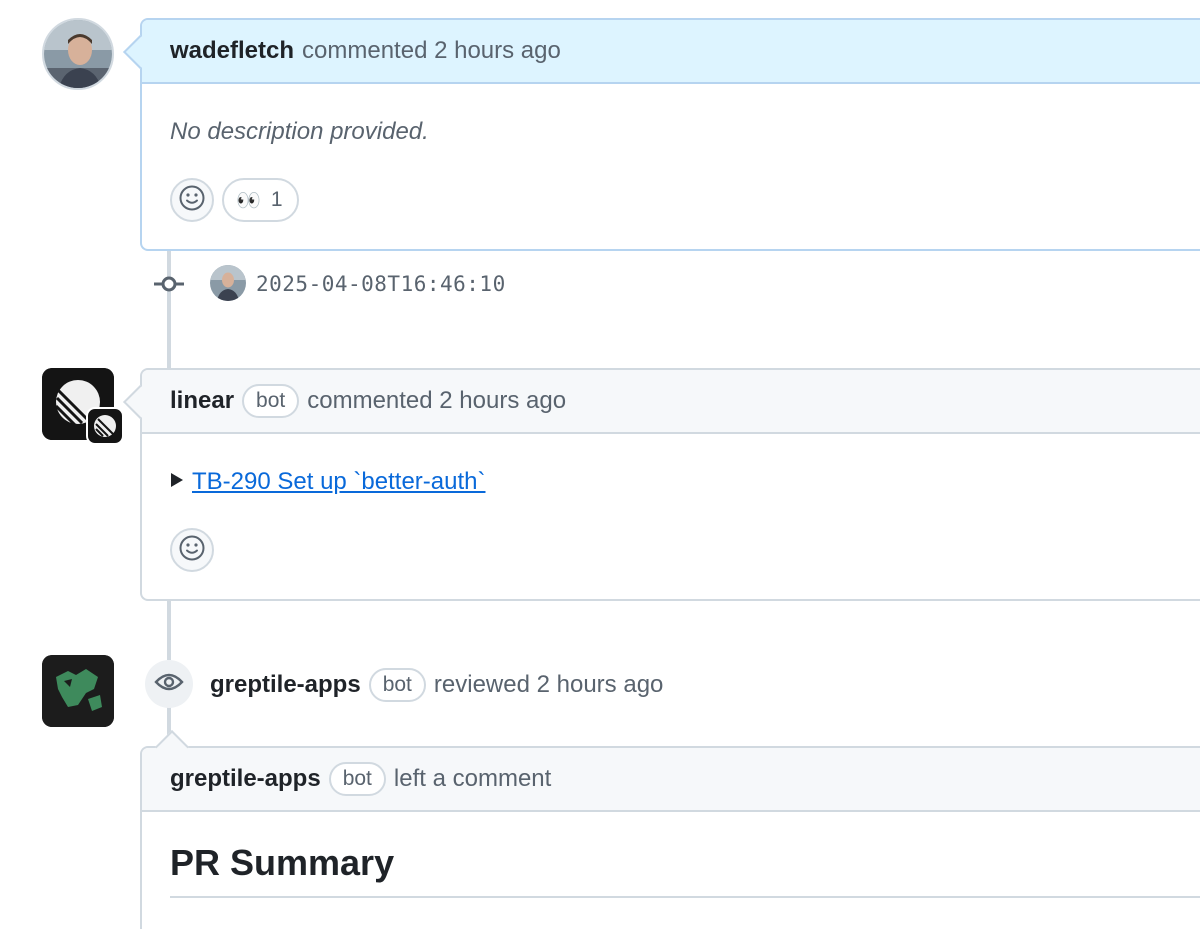 The height and width of the screenshot is (929, 1200). What do you see at coordinates (232, 51) in the screenshot?
I see `comment-author: wadefletch` at bounding box center [232, 51].